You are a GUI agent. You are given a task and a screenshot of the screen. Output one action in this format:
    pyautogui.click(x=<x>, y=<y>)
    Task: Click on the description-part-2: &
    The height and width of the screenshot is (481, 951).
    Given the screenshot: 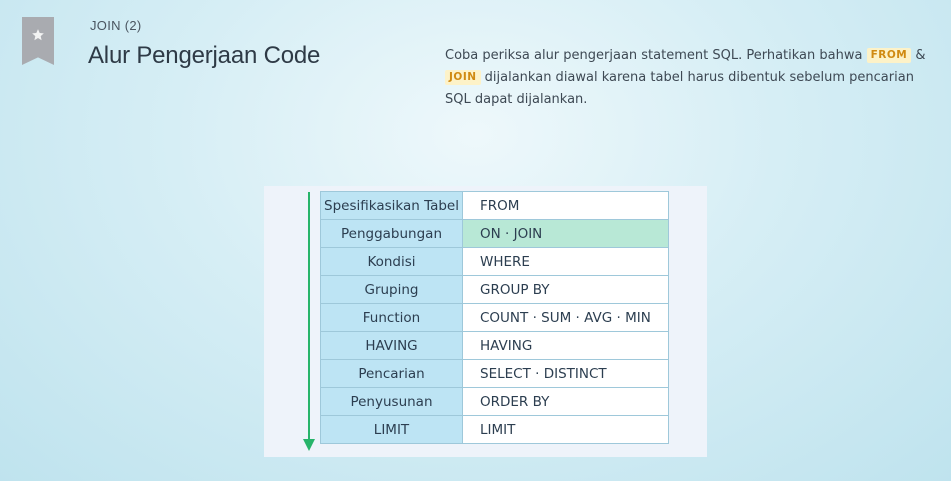 What is the action you would take?
    pyautogui.click(x=918, y=55)
    